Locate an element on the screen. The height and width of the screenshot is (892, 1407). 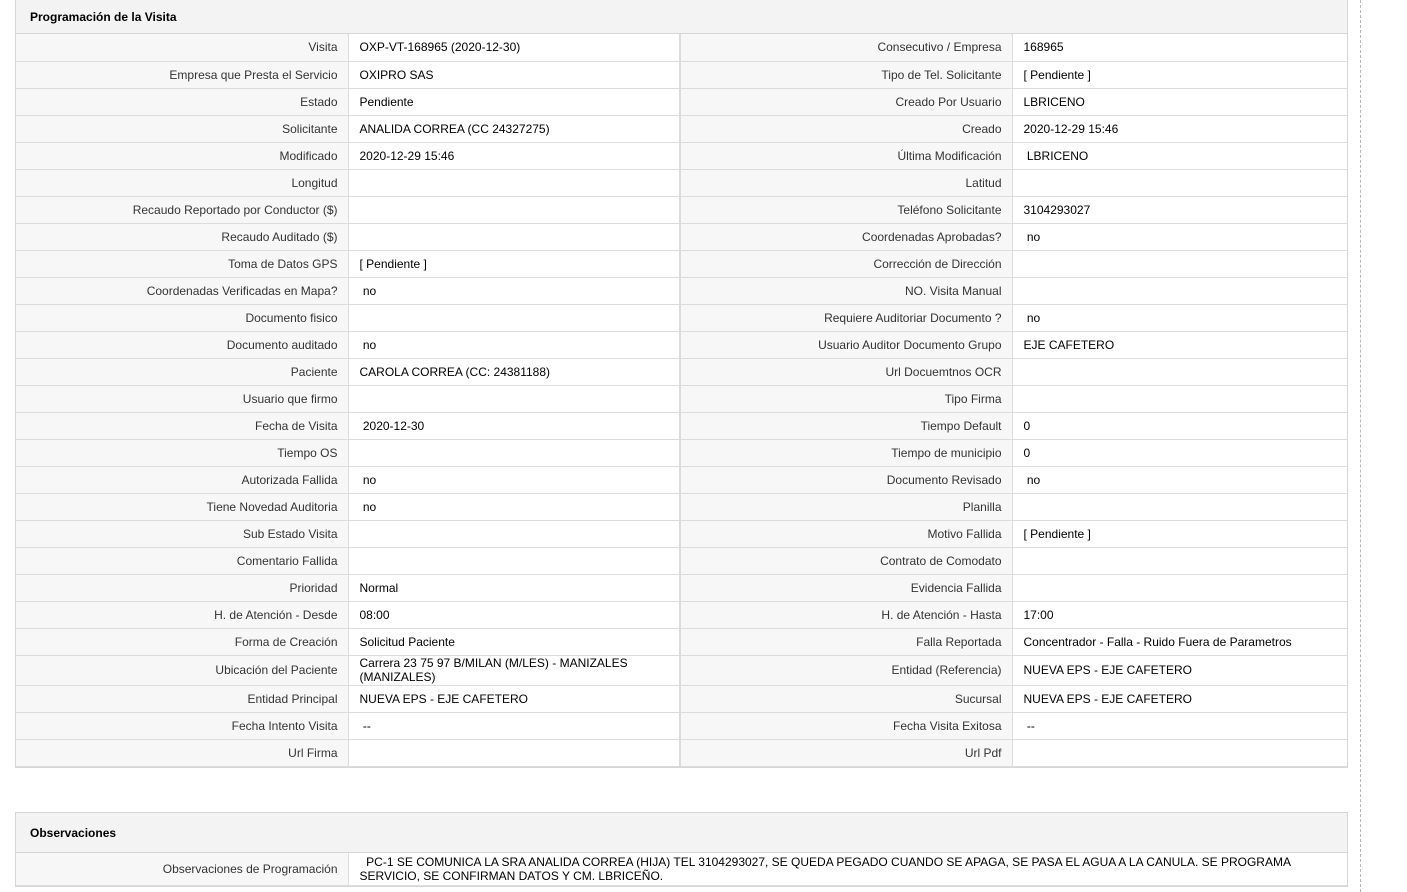
field-label: Entidad Principal is located at coordinates (182, 699).